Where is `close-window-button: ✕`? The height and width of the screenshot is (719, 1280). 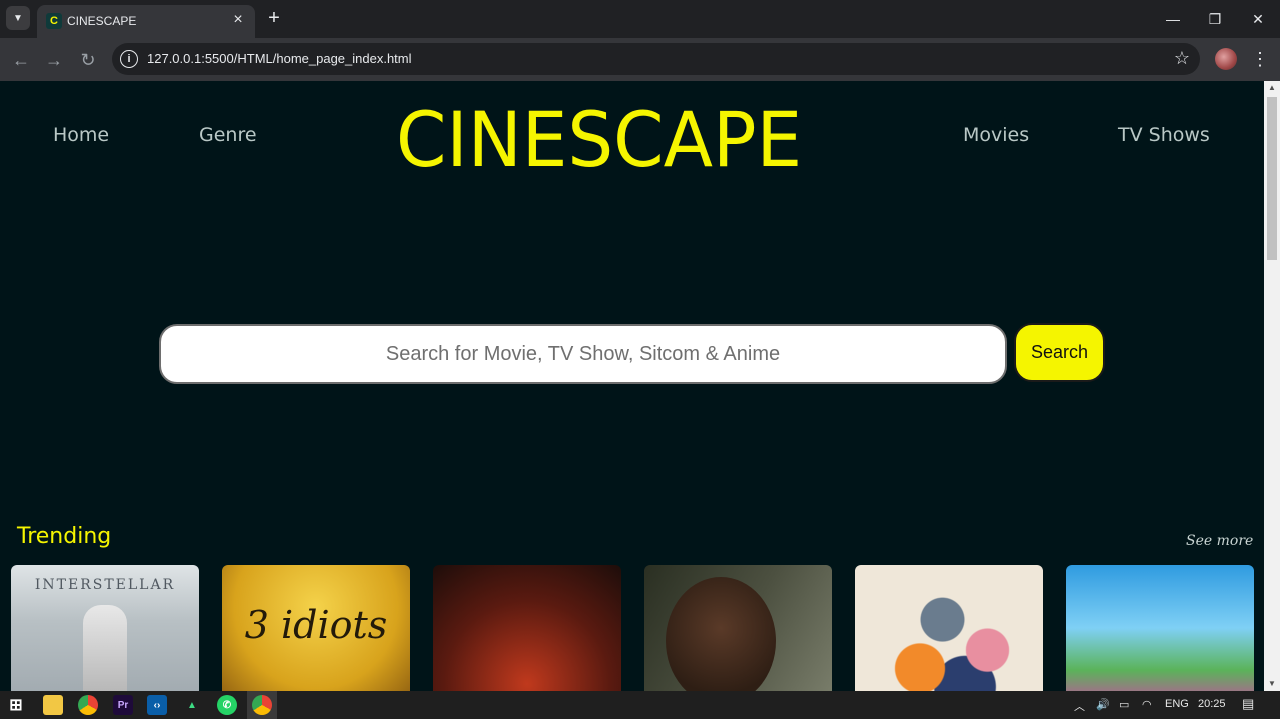 close-window-button: ✕ is located at coordinates (1258, 19).